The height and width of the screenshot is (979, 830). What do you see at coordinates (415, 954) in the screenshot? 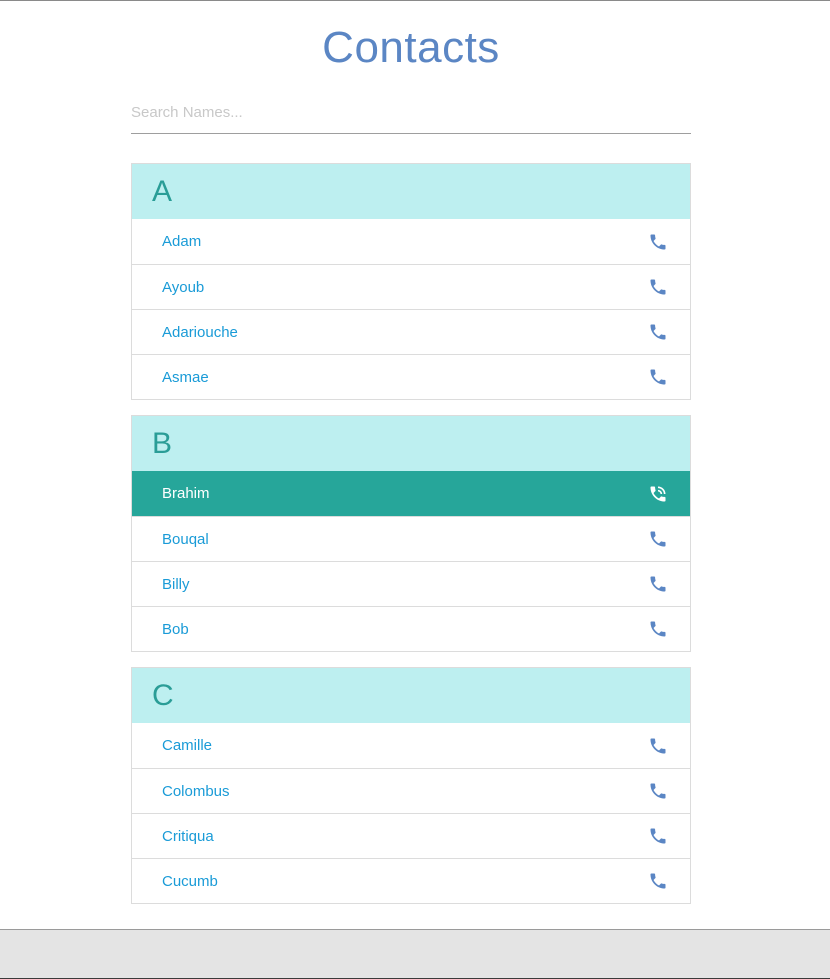
I see `footer-bar` at bounding box center [415, 954].